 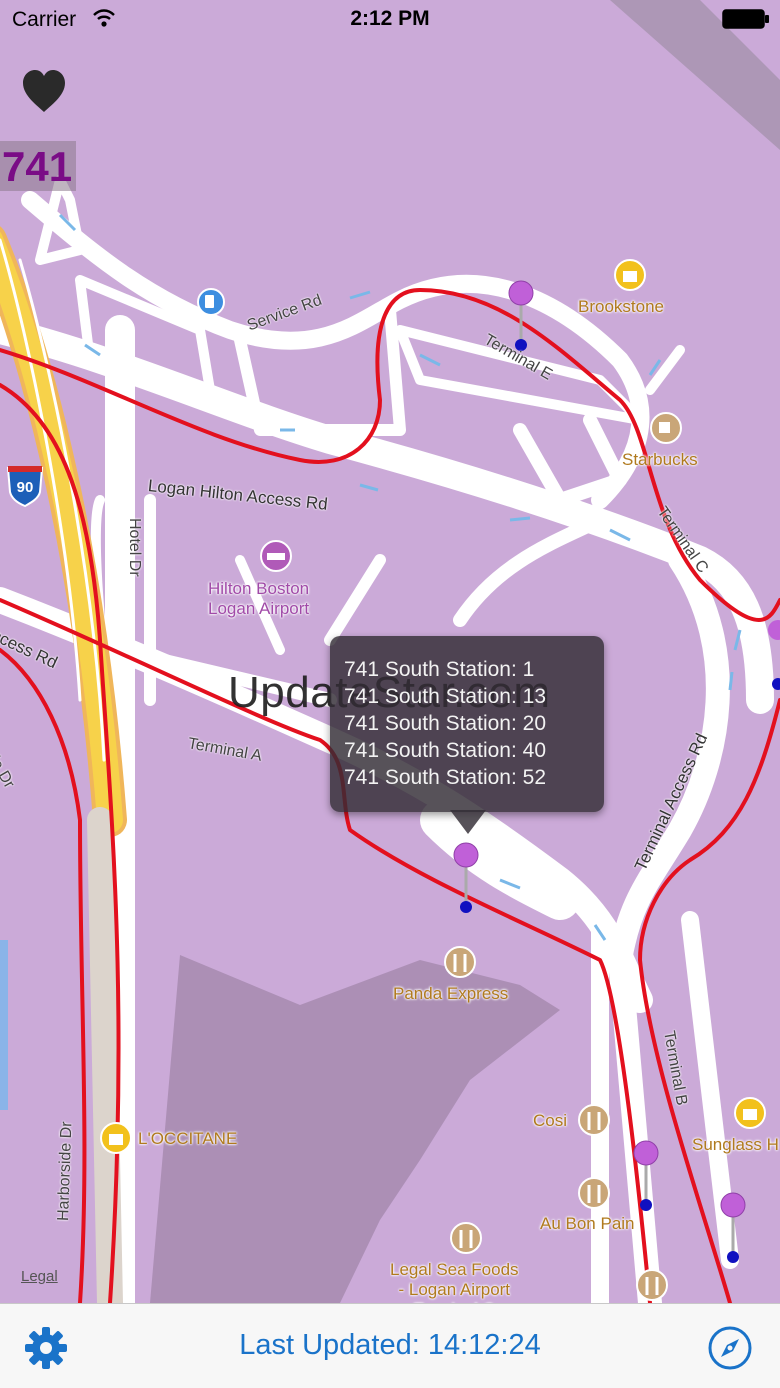 What do you see at coordinates (276, 556) in the screenshot?
I see `hotel-icon` at bounding box center [276, 556].